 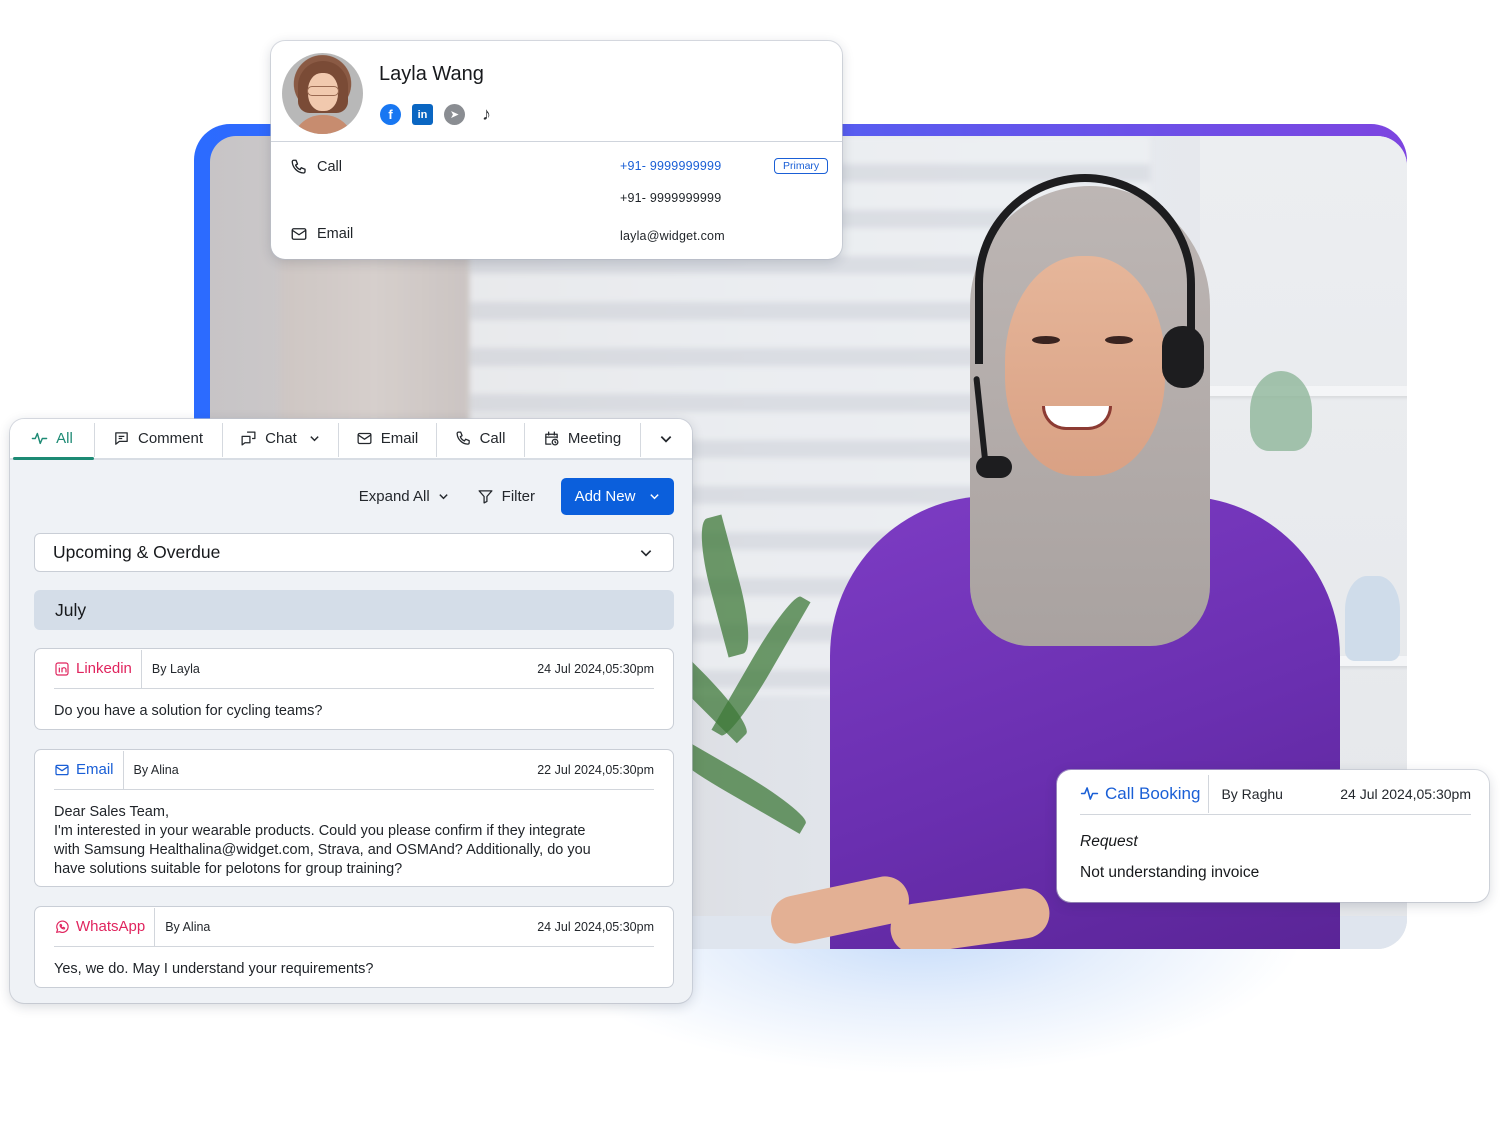 I want to click on entry-source-label: Linkedin, so click(x=104, y=668).